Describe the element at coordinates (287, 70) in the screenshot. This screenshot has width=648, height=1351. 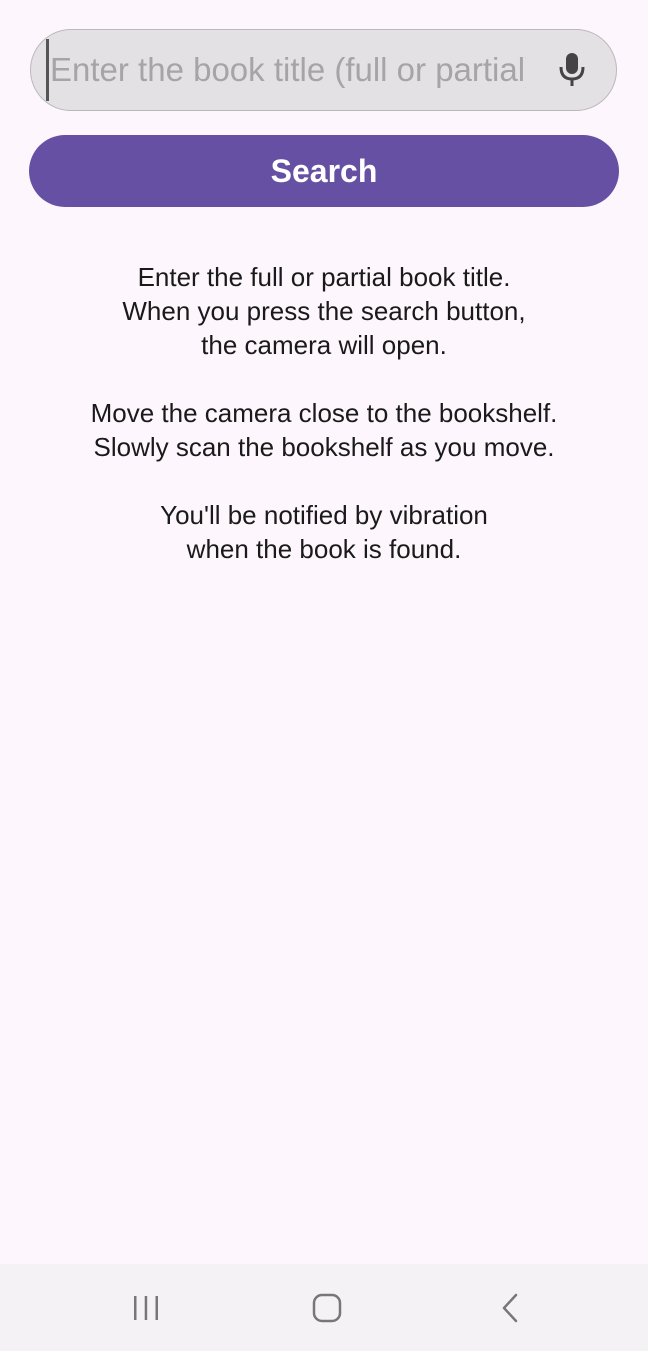
I see `book-title-input` at that location.